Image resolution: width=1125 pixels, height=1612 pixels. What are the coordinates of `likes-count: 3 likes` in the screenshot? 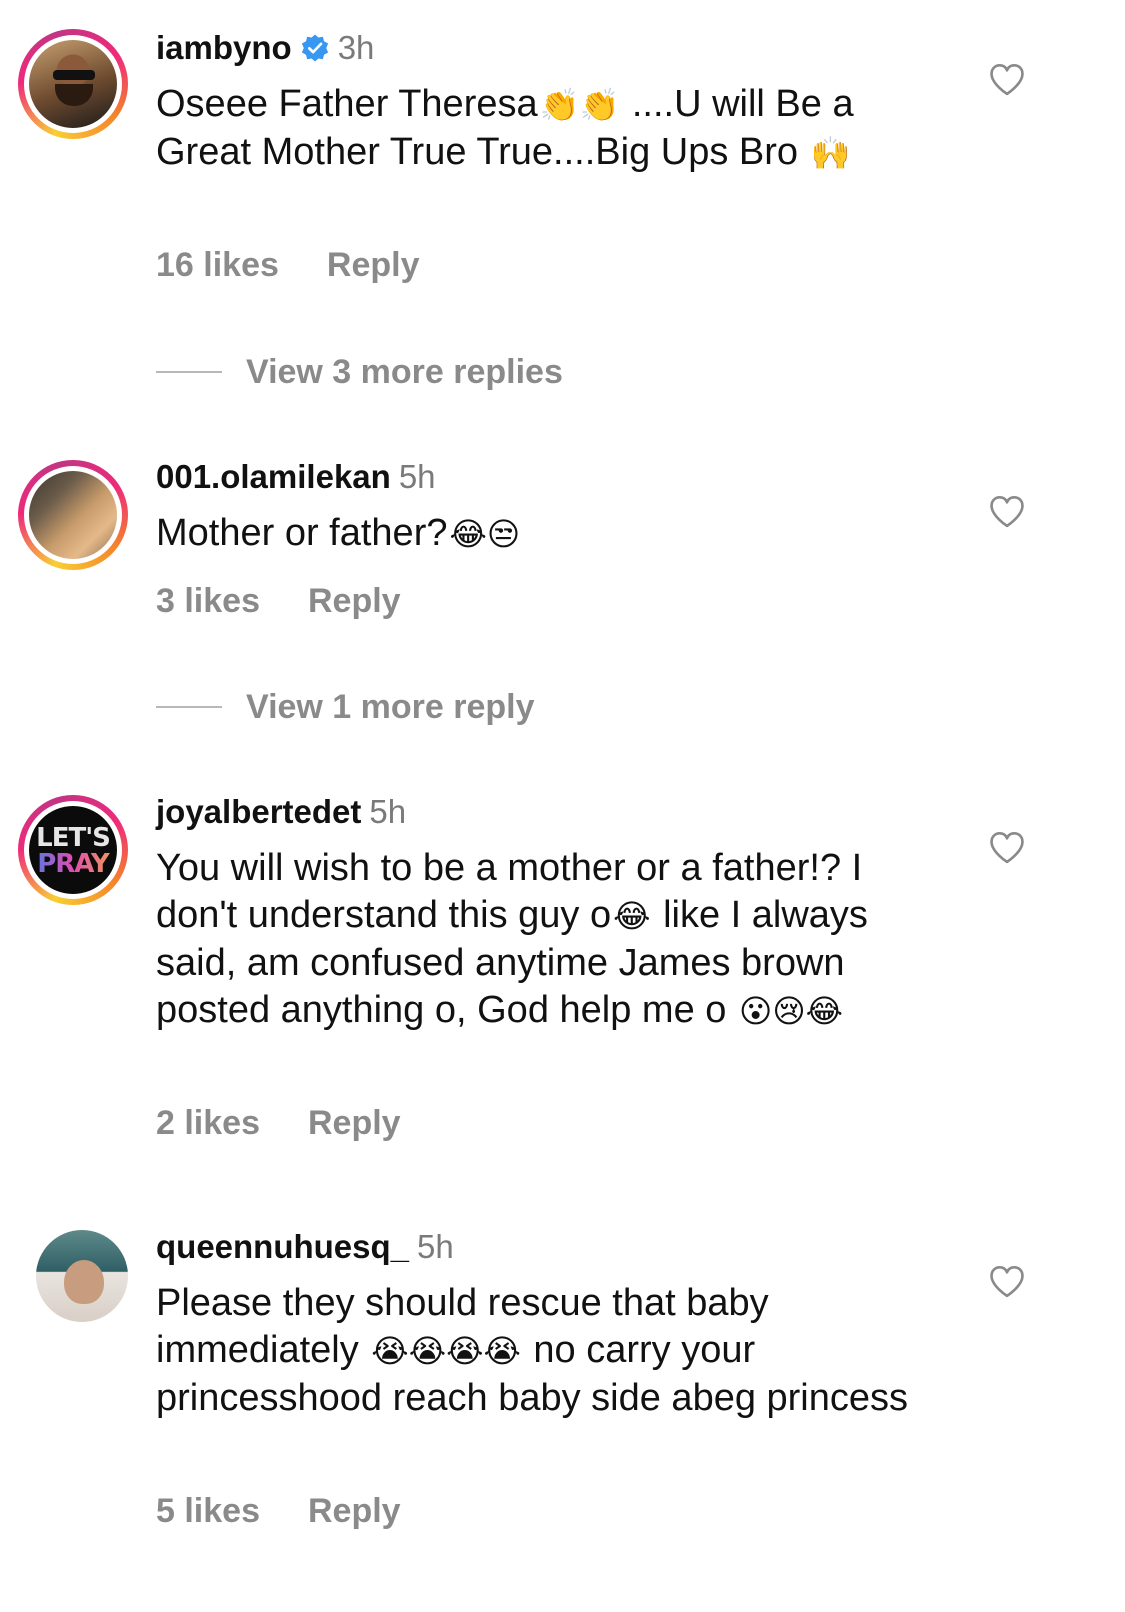 It's located at (208, 601).